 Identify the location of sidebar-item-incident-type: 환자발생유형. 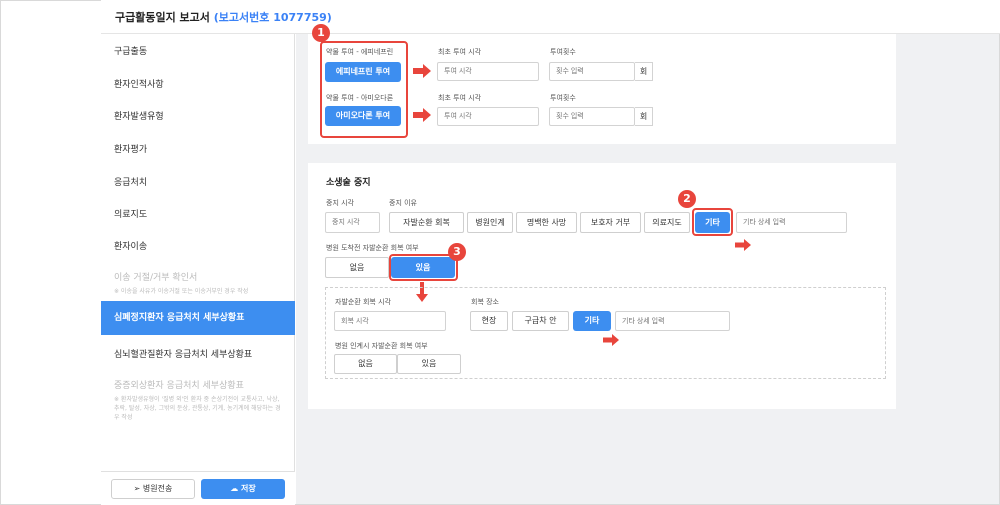
(198, 115).